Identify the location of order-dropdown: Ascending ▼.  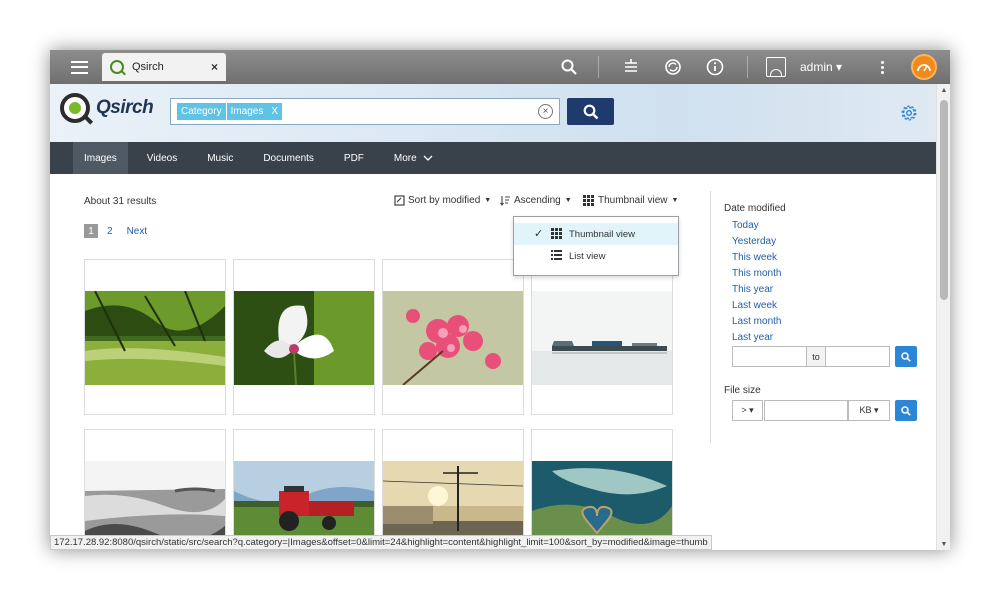
(536, 200).